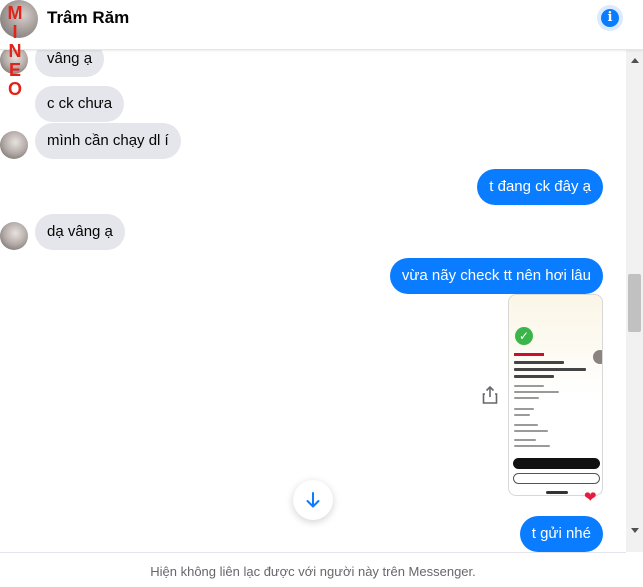  Describe the element at coordinates (108, 141) in the screenshot. I see `message-incoming: mình cần chạy dl í` at that location.